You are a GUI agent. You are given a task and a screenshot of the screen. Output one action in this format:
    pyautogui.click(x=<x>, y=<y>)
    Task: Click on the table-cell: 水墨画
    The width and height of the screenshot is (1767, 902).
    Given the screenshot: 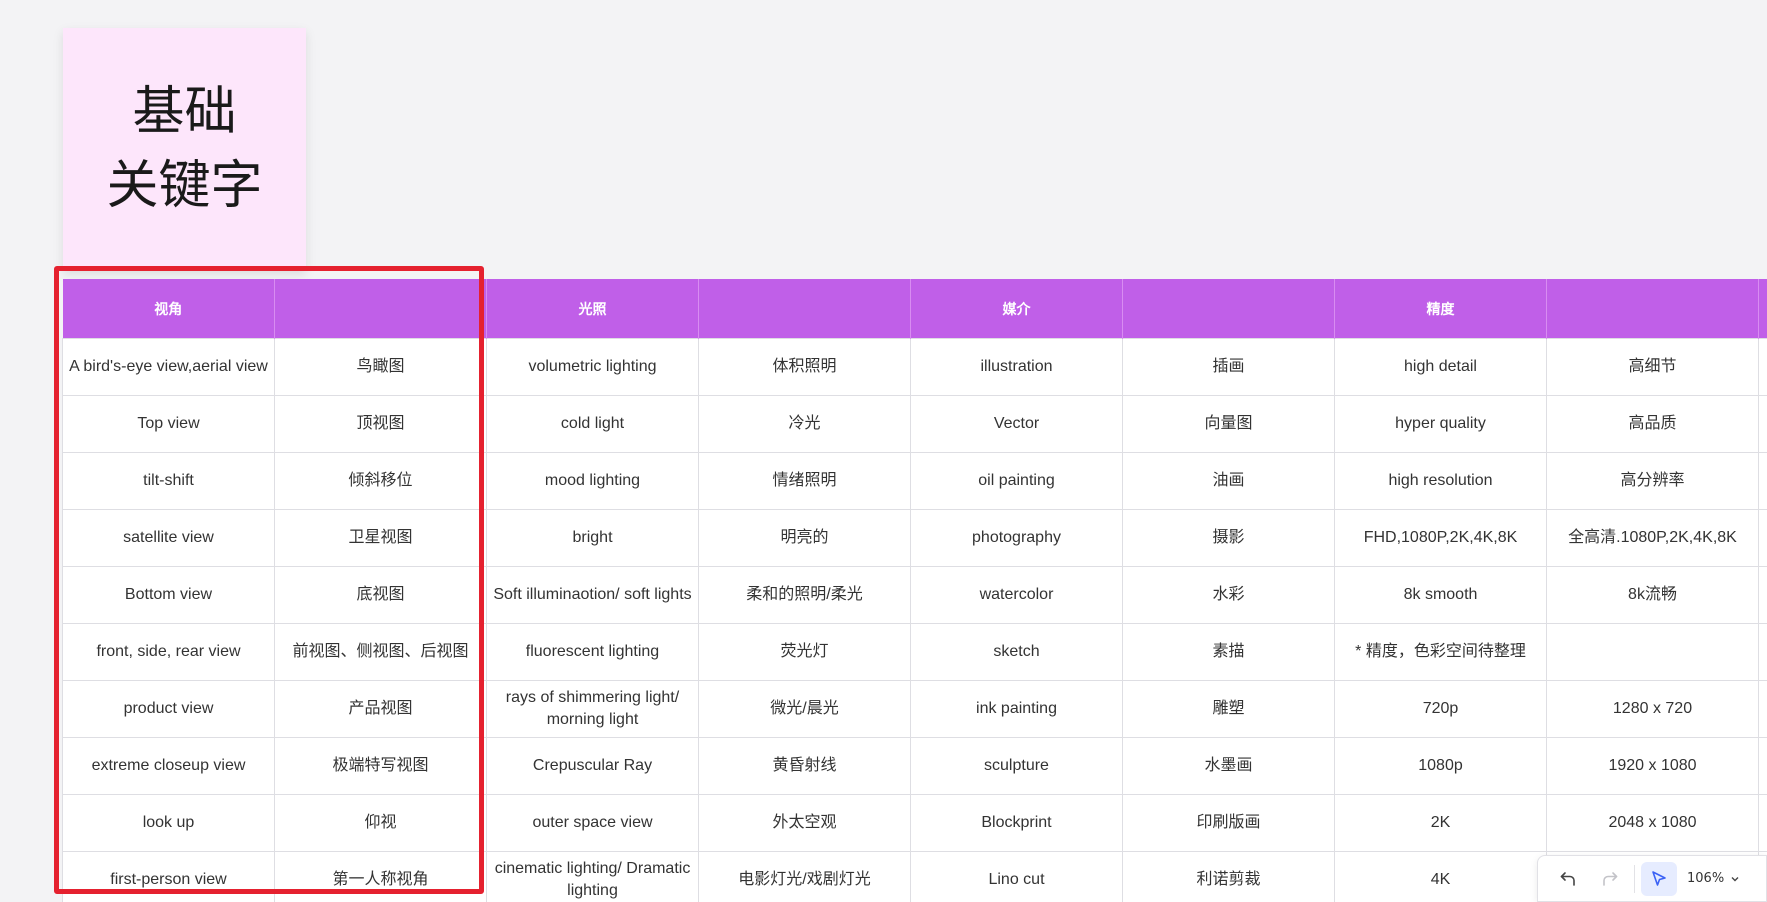 What is the action you would take?
    pyautogui.click(x=1228, y=766)
    